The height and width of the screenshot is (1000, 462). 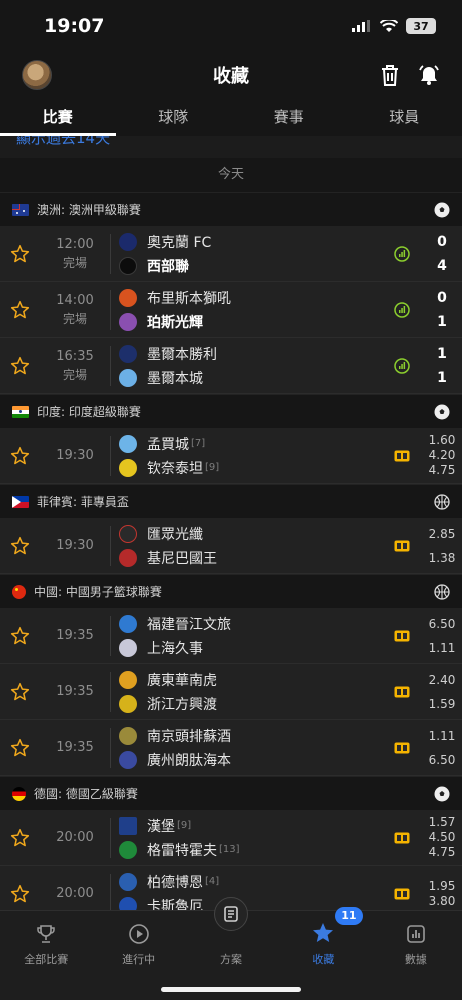 I want to click on nav-label: 收藏, so click(x=323, y=959).